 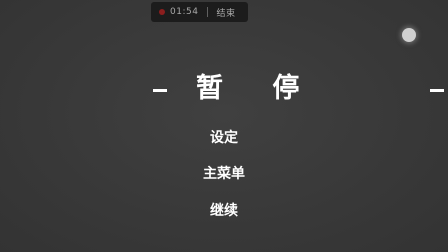 What do you see at coordinates (437, 90) in the screenshot?
I see `title-dash-right` at bounding box center [437, 90].